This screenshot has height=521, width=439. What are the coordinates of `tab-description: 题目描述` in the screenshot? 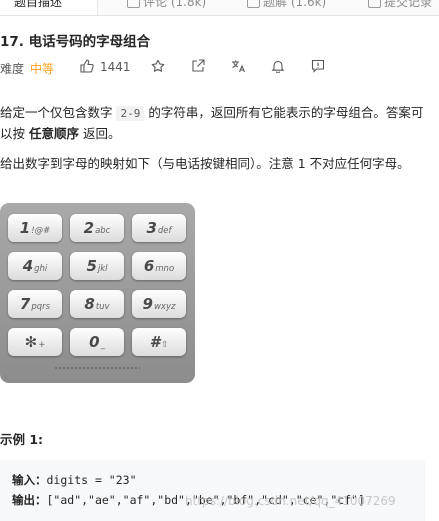 It's located at (49, 7).